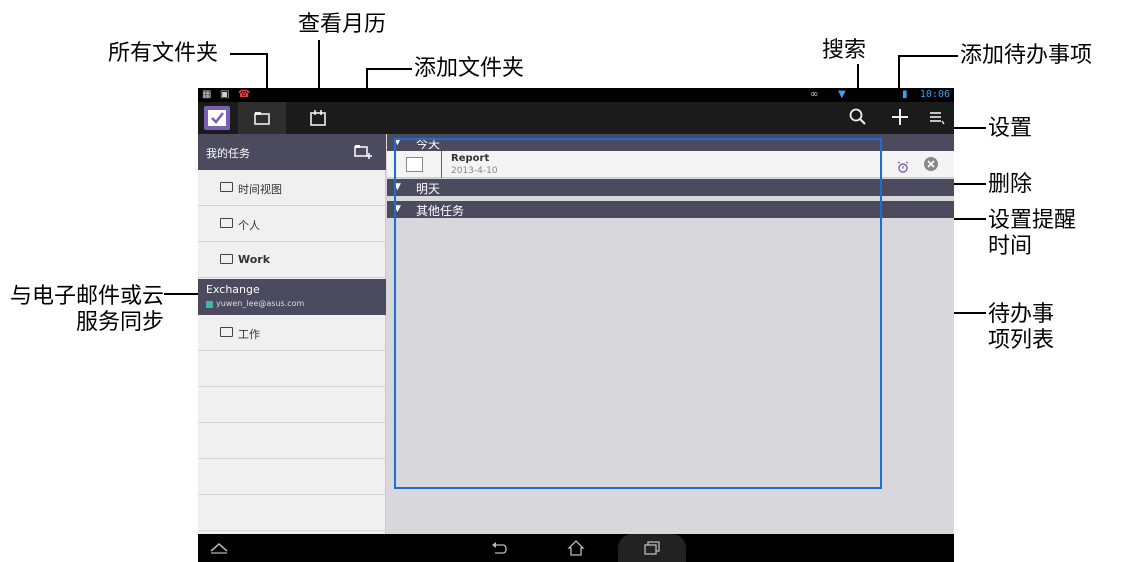 This screenshot has width=1122, height=562. I want to click on sidebar-item-label: 工作, so click(249, 334).